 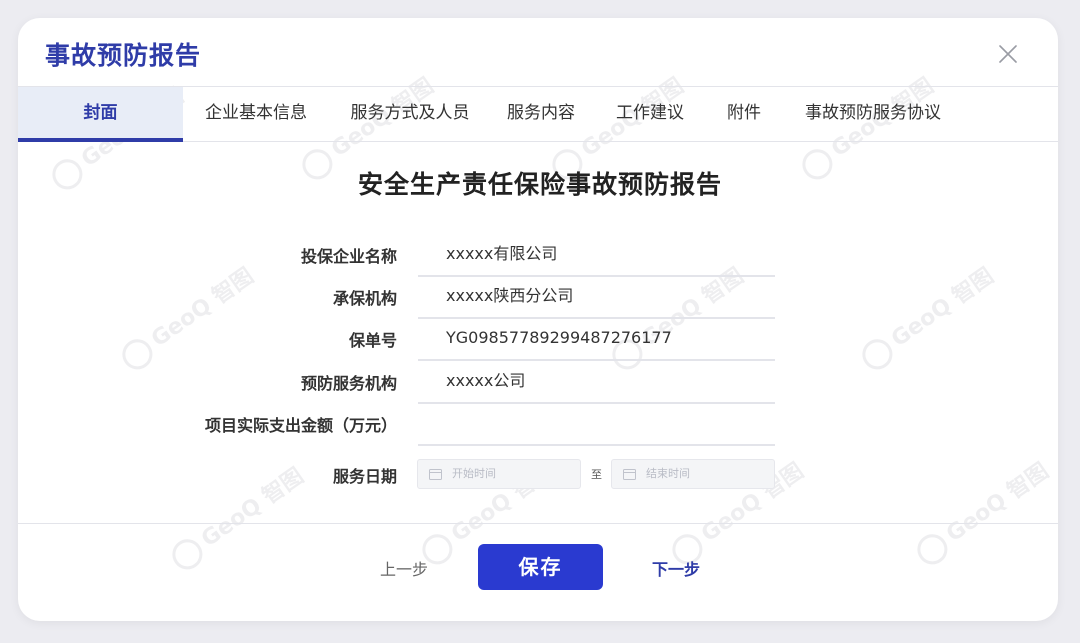 I want to click on end-date-placeholder: 结束时间, so click(x=668, y=473).